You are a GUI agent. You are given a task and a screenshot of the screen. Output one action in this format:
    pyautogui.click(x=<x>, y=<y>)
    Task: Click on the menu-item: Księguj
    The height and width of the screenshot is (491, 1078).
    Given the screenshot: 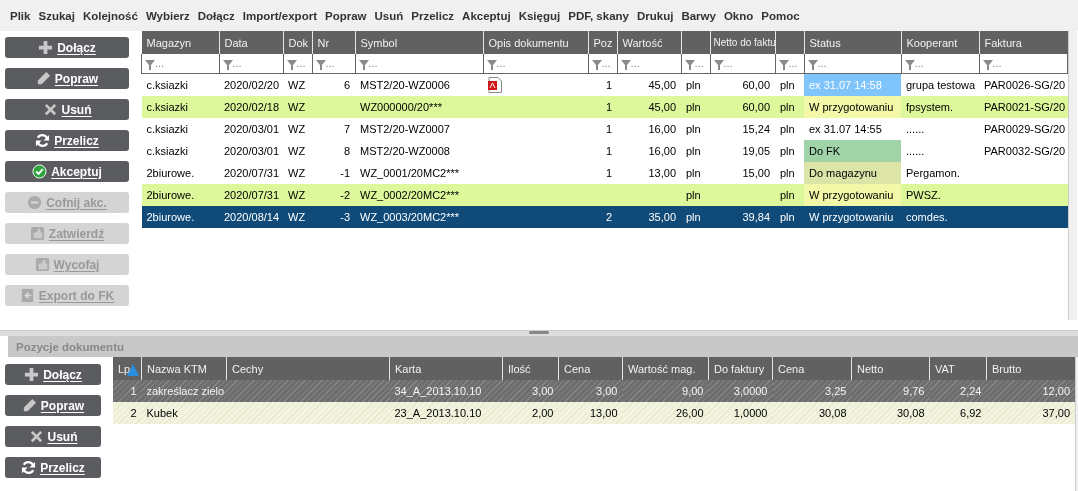 What is the action you would take?
    pyautogui.click(x=539, y=15)
    